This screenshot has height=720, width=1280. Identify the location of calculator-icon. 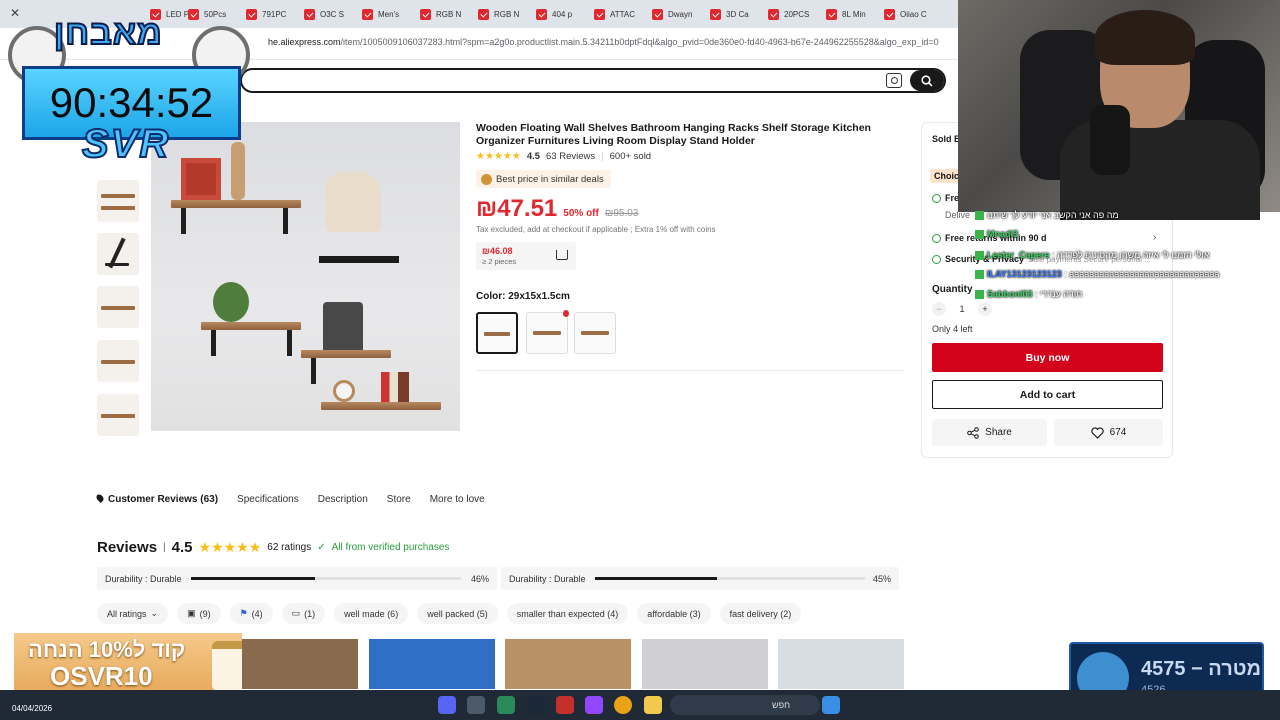
(476, 705).